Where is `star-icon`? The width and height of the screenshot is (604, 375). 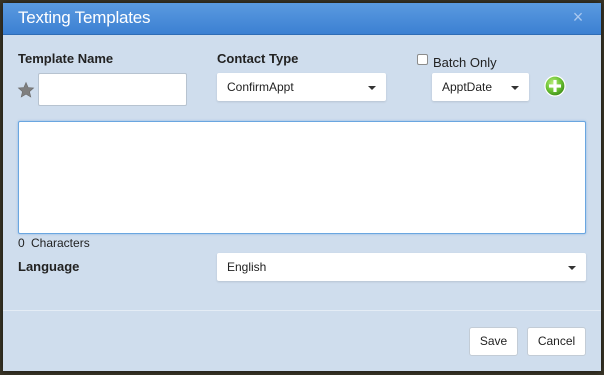 star-icon is located at coordinates (26, 90).